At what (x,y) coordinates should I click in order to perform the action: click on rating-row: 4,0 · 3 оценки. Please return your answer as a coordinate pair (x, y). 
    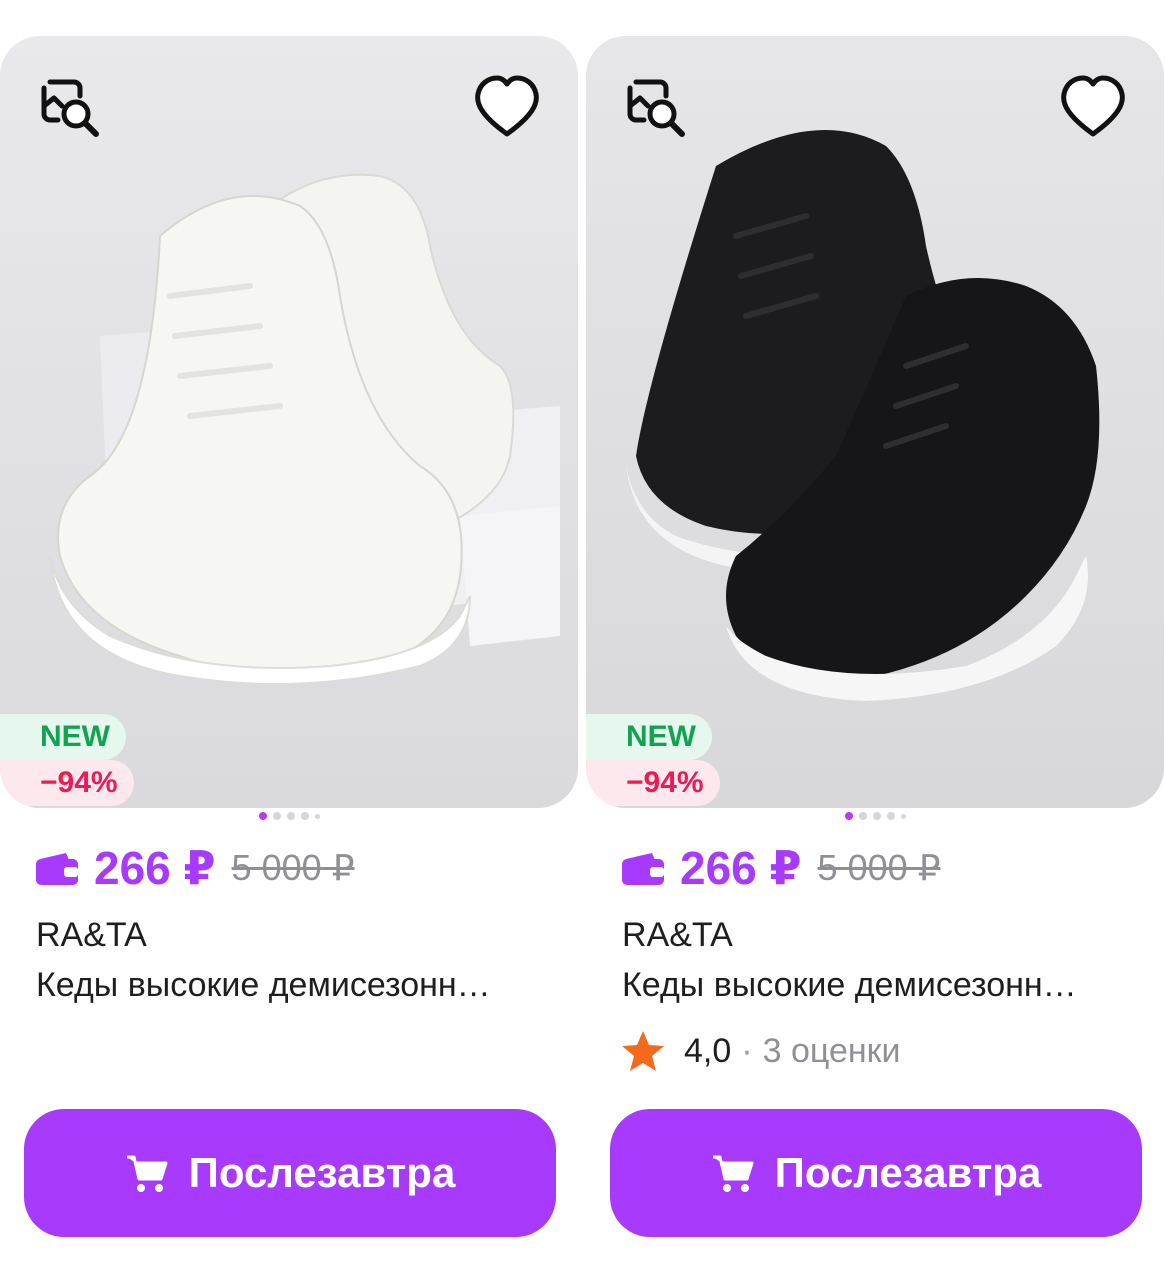
    Looking at the image, I should click on (760, 1051).